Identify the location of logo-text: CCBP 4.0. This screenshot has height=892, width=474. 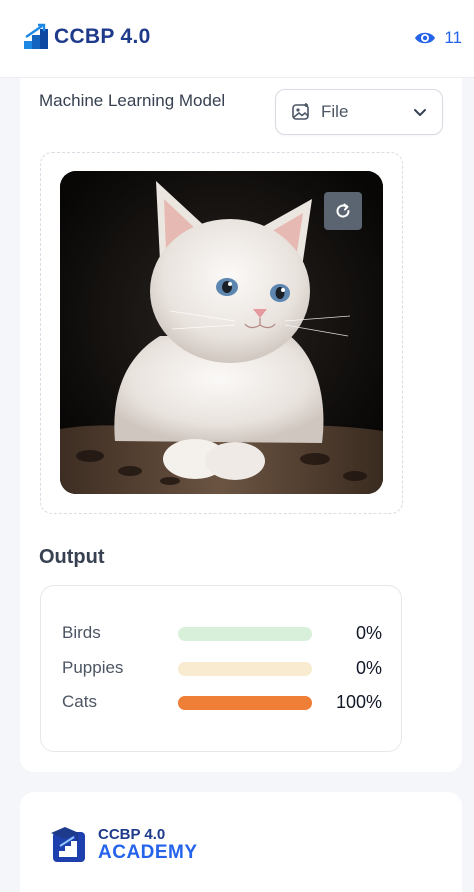
(102, 36).